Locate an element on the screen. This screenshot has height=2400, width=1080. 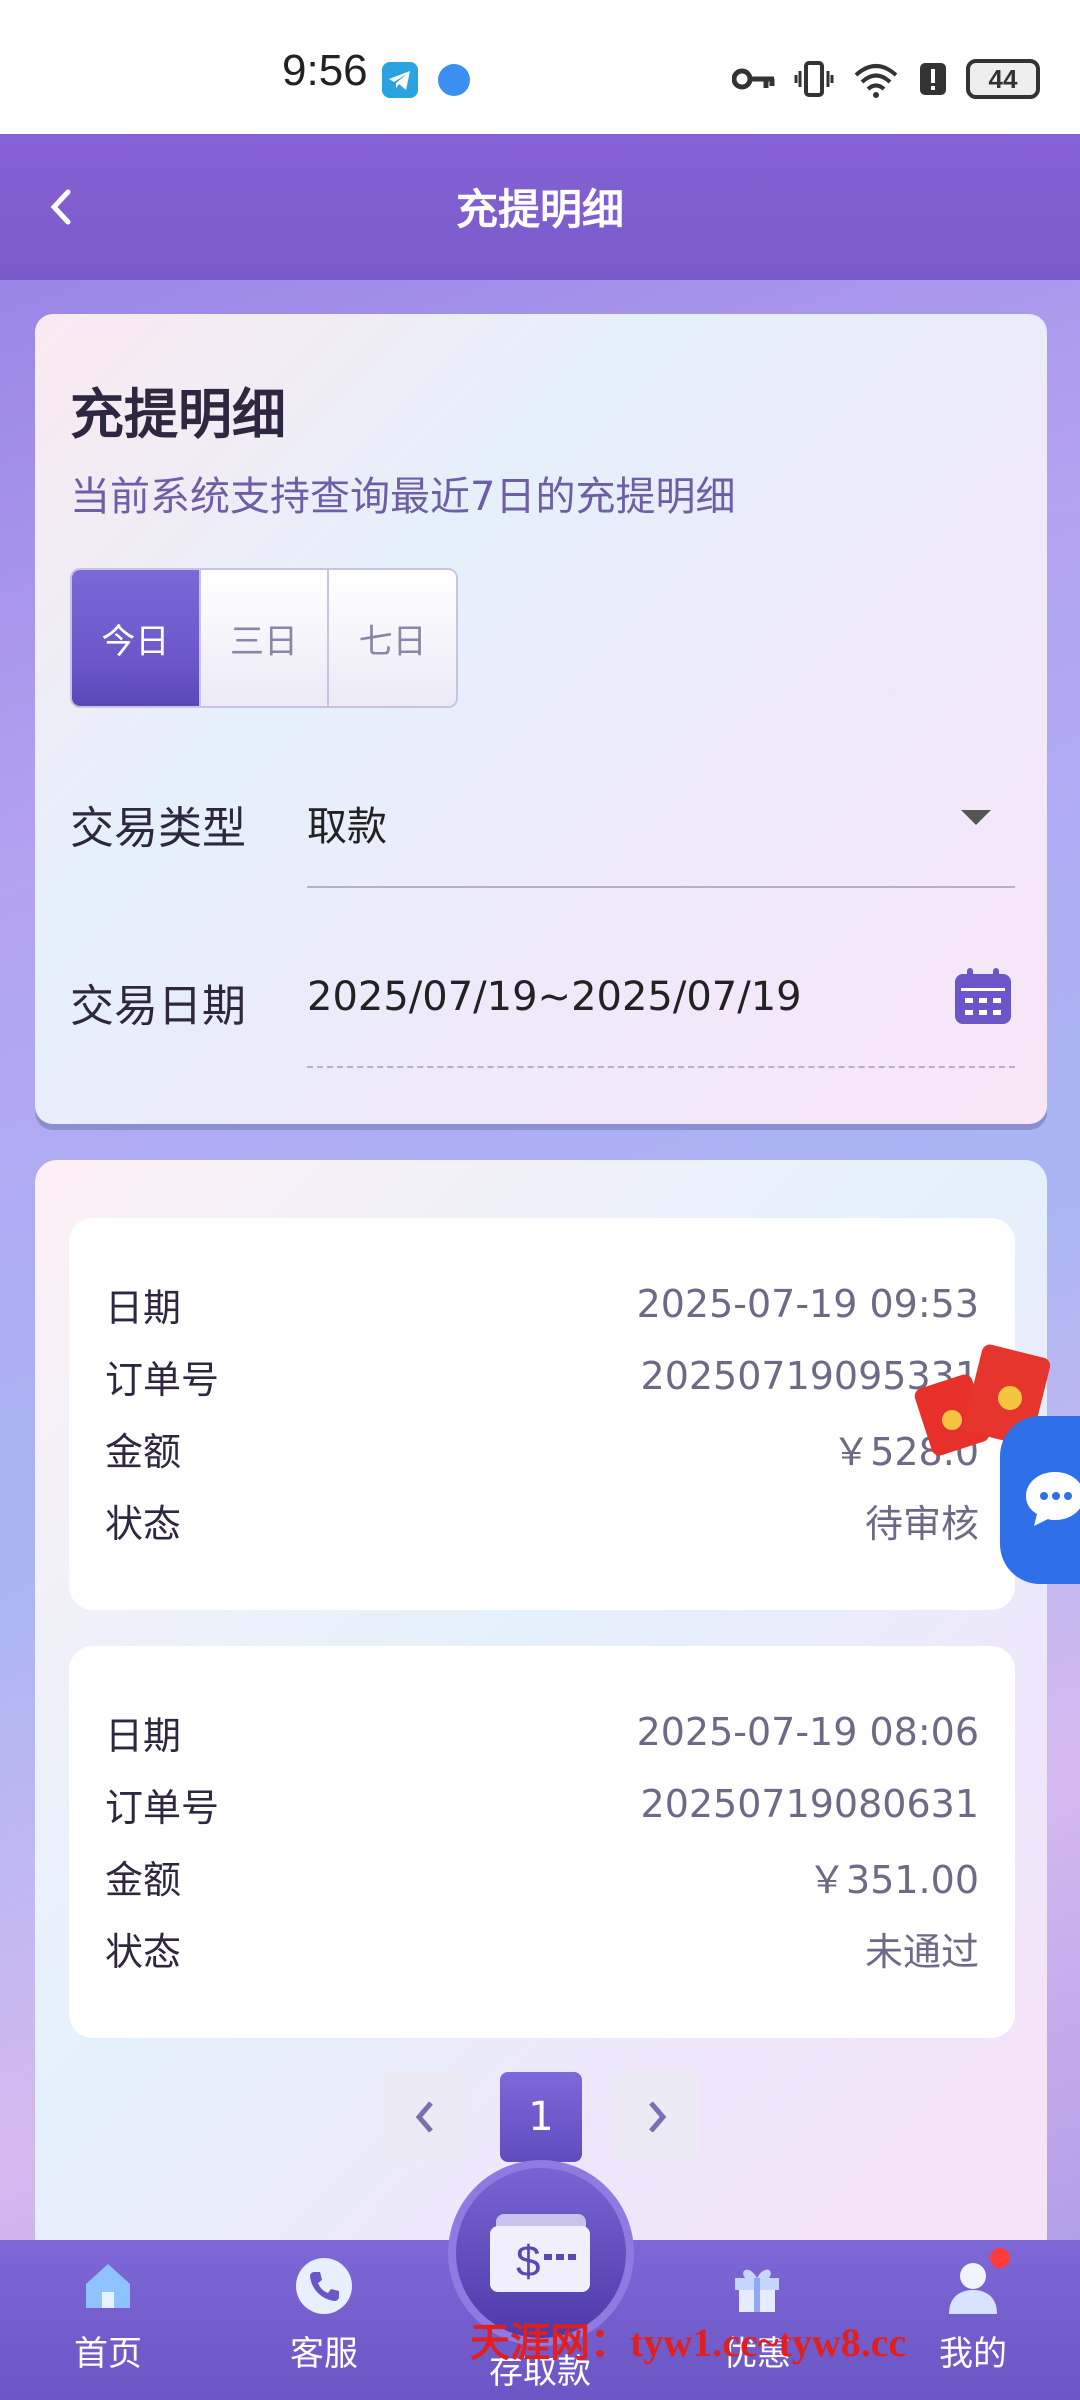
status-time: 9:56 is located at coordinates (325, 70).